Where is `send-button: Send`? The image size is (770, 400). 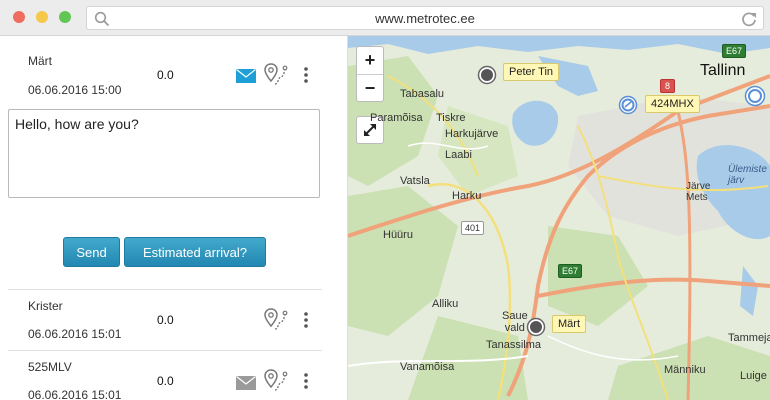
send-button: Send is located at coordinates (91, 252).